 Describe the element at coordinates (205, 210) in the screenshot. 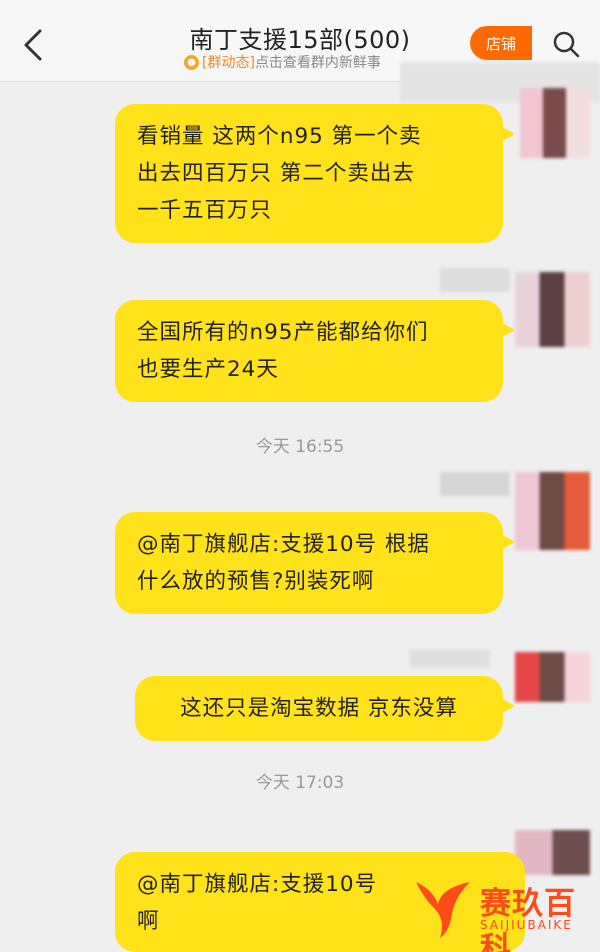

I see `message-line: 一千五百万只` at that location.